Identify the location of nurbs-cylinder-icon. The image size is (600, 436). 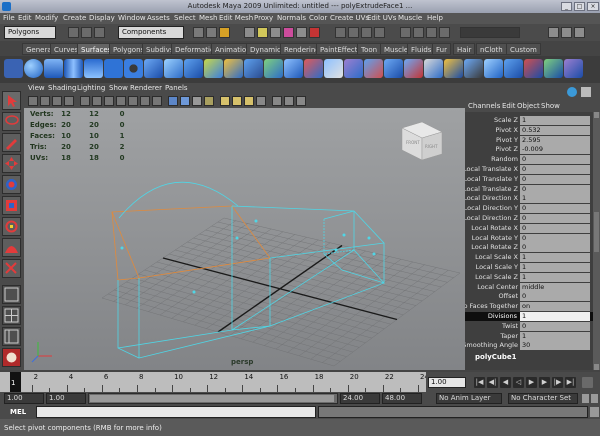
(73, 68).